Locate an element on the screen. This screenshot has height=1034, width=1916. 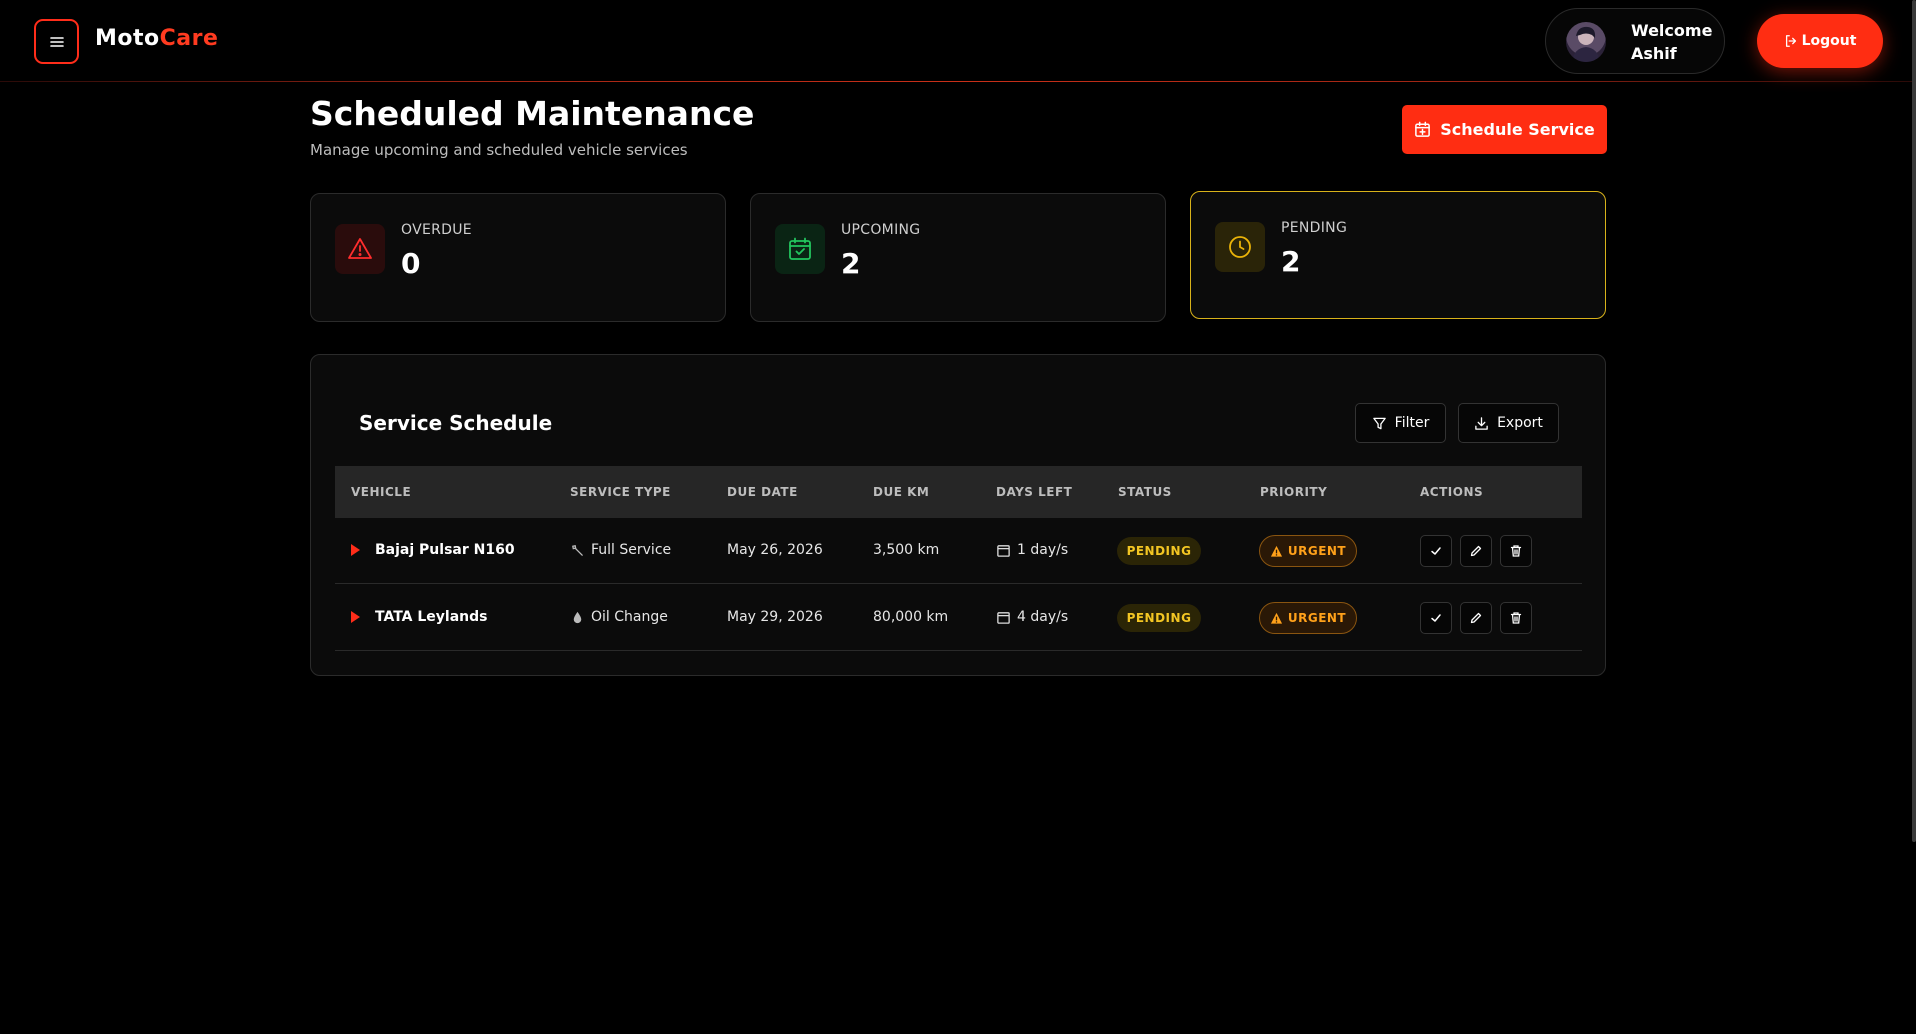
stat-label: UPCOMING is located at coordinates (881, 230).